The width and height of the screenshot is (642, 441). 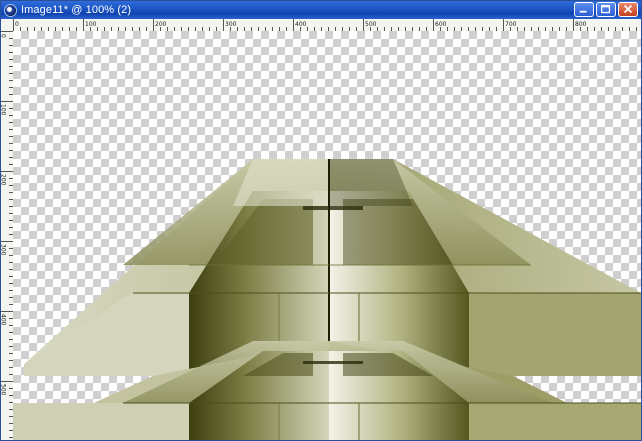 I want to click on paint-app-icon, so click(x=10, y=10).